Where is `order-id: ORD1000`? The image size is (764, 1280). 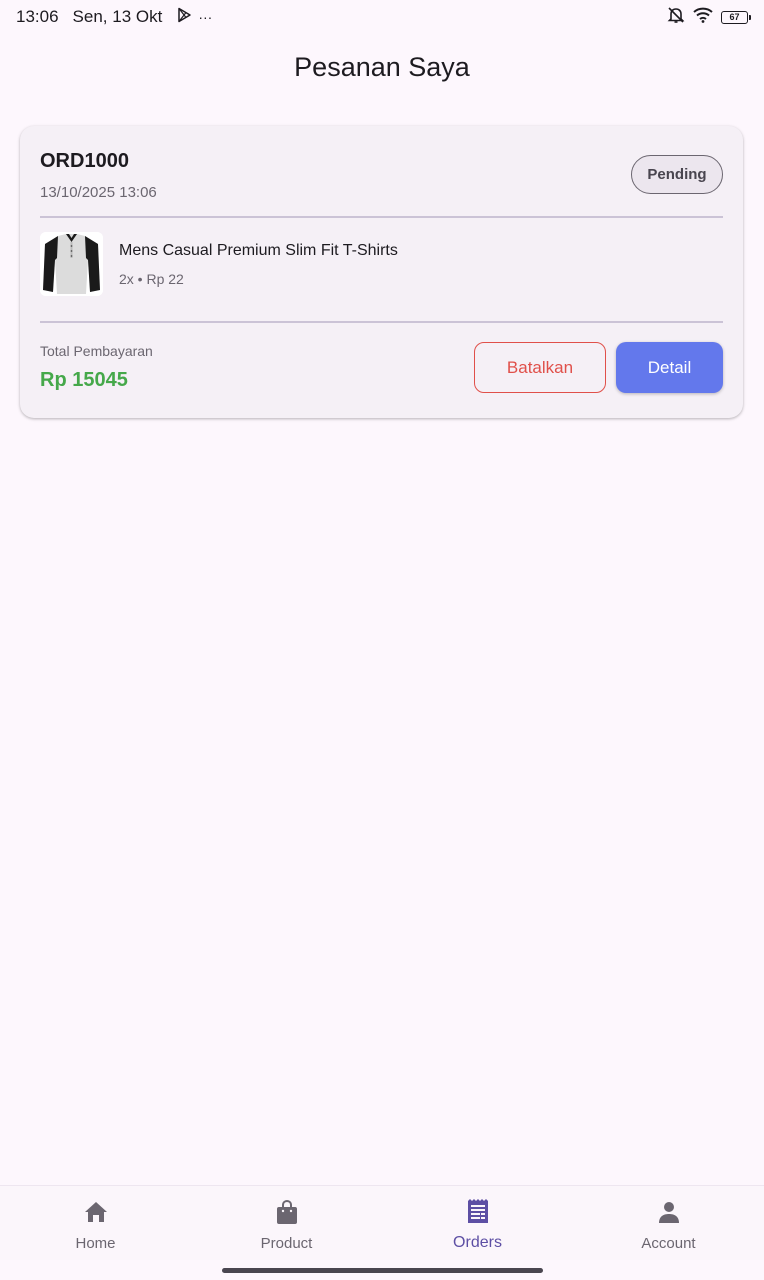
order-id: ORD1000 is located at coordinates (84, 161).